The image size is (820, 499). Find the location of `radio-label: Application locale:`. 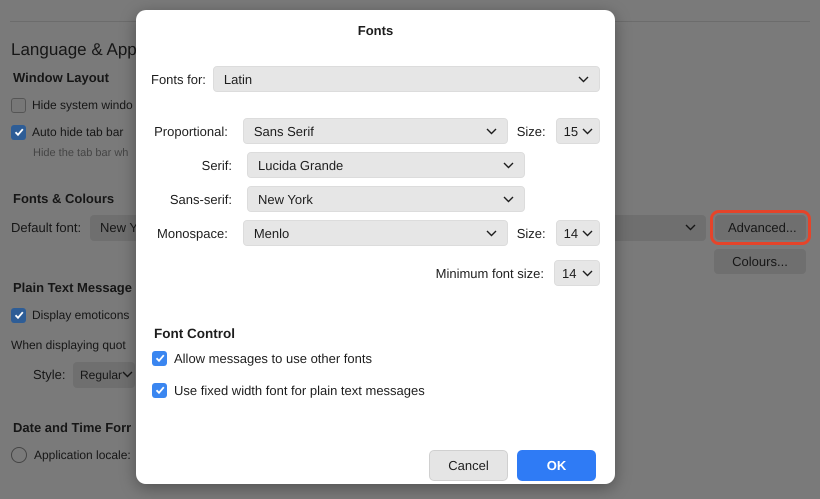

radio-label: Application locale: is located at coordinates (82, 455).